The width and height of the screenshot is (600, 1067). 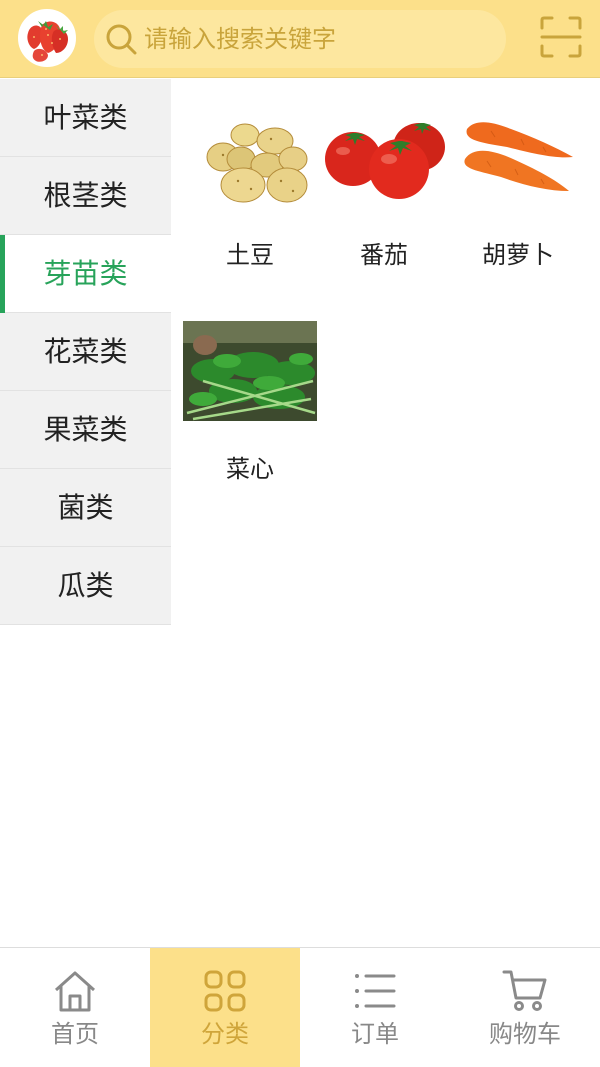 I want to click on sidebar-item-melons: 瓜类, so click(x=85, y=586).